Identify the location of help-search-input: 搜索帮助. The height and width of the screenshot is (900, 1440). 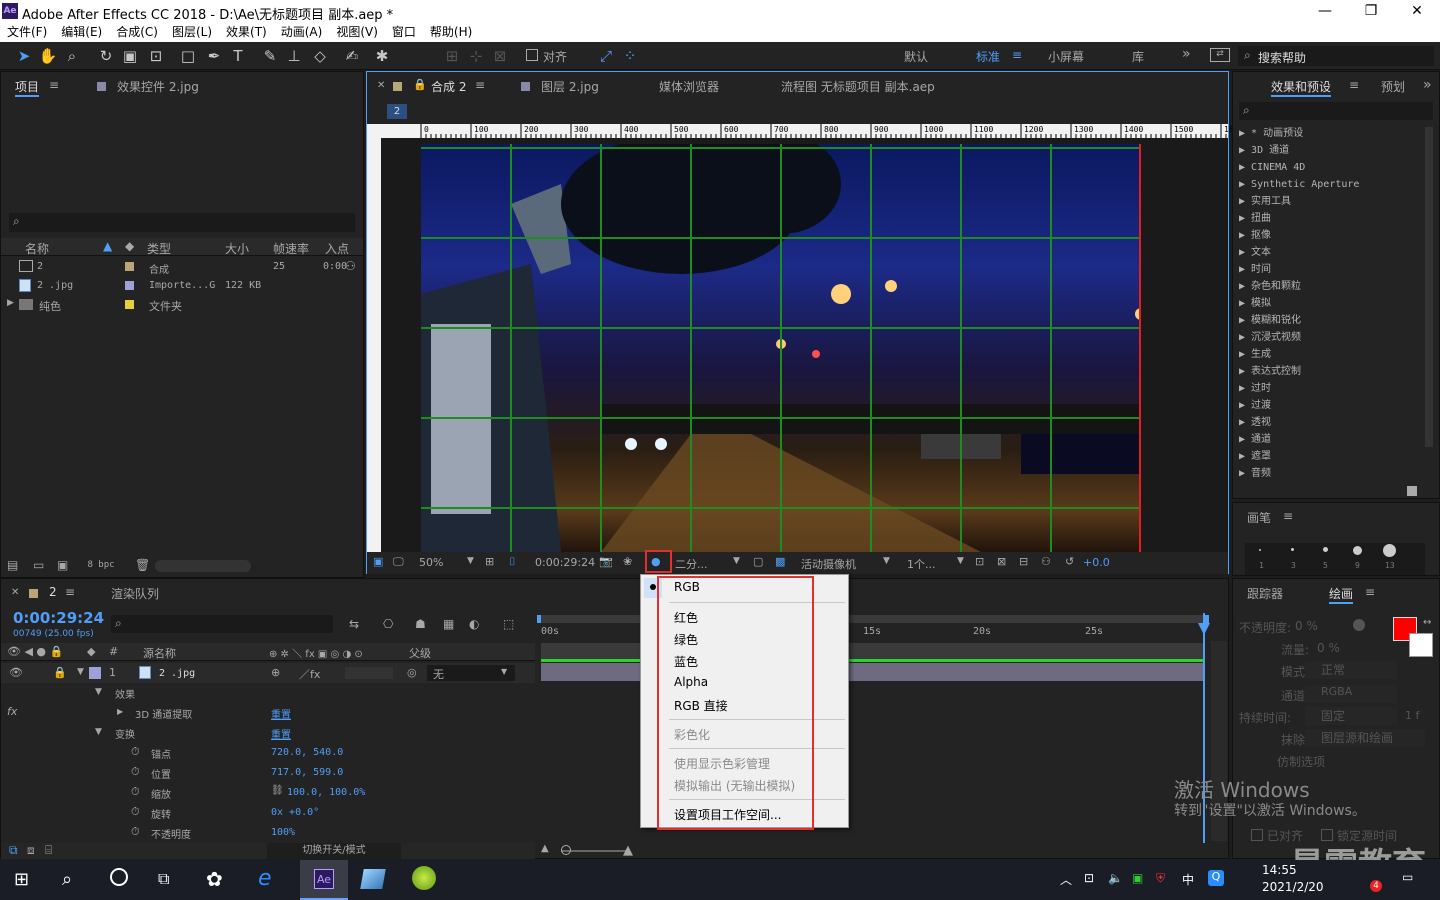
(1282, 57).